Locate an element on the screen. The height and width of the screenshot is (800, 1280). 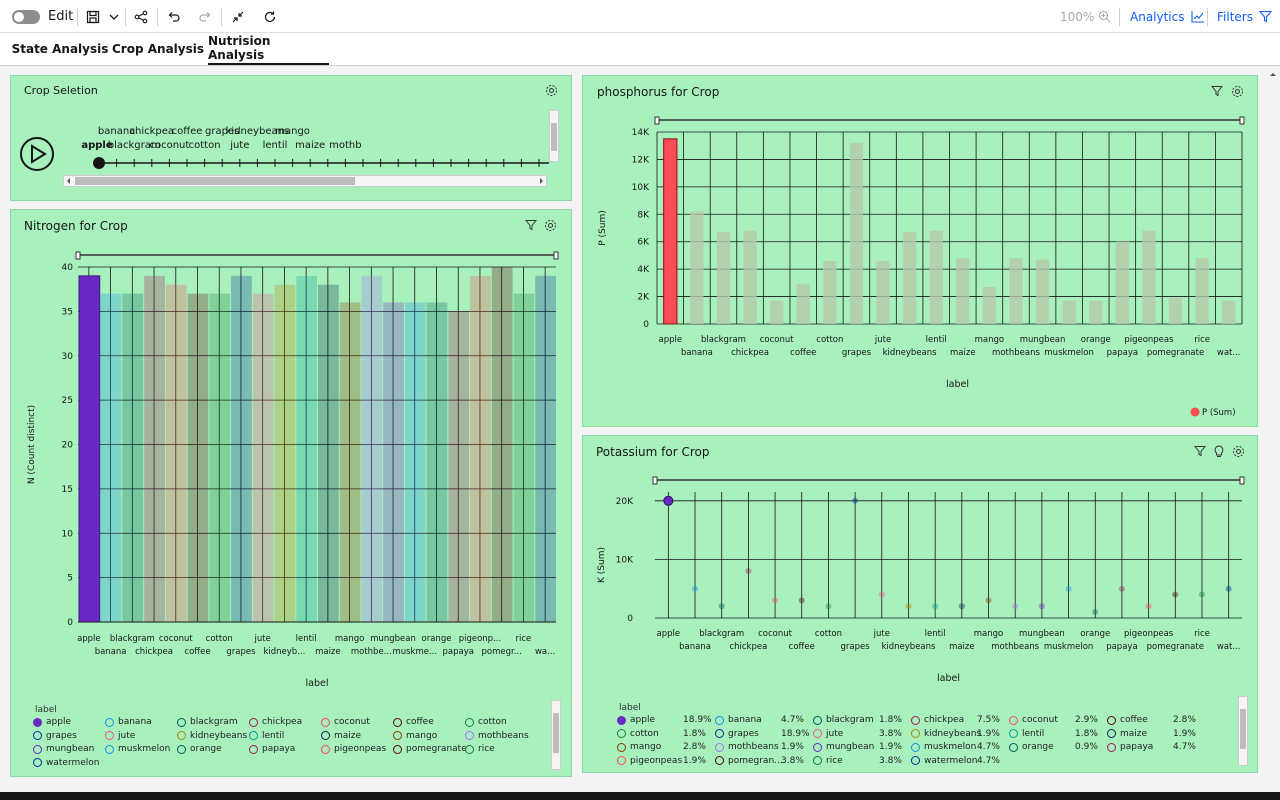
play-button is located at coordinates (37, 154).